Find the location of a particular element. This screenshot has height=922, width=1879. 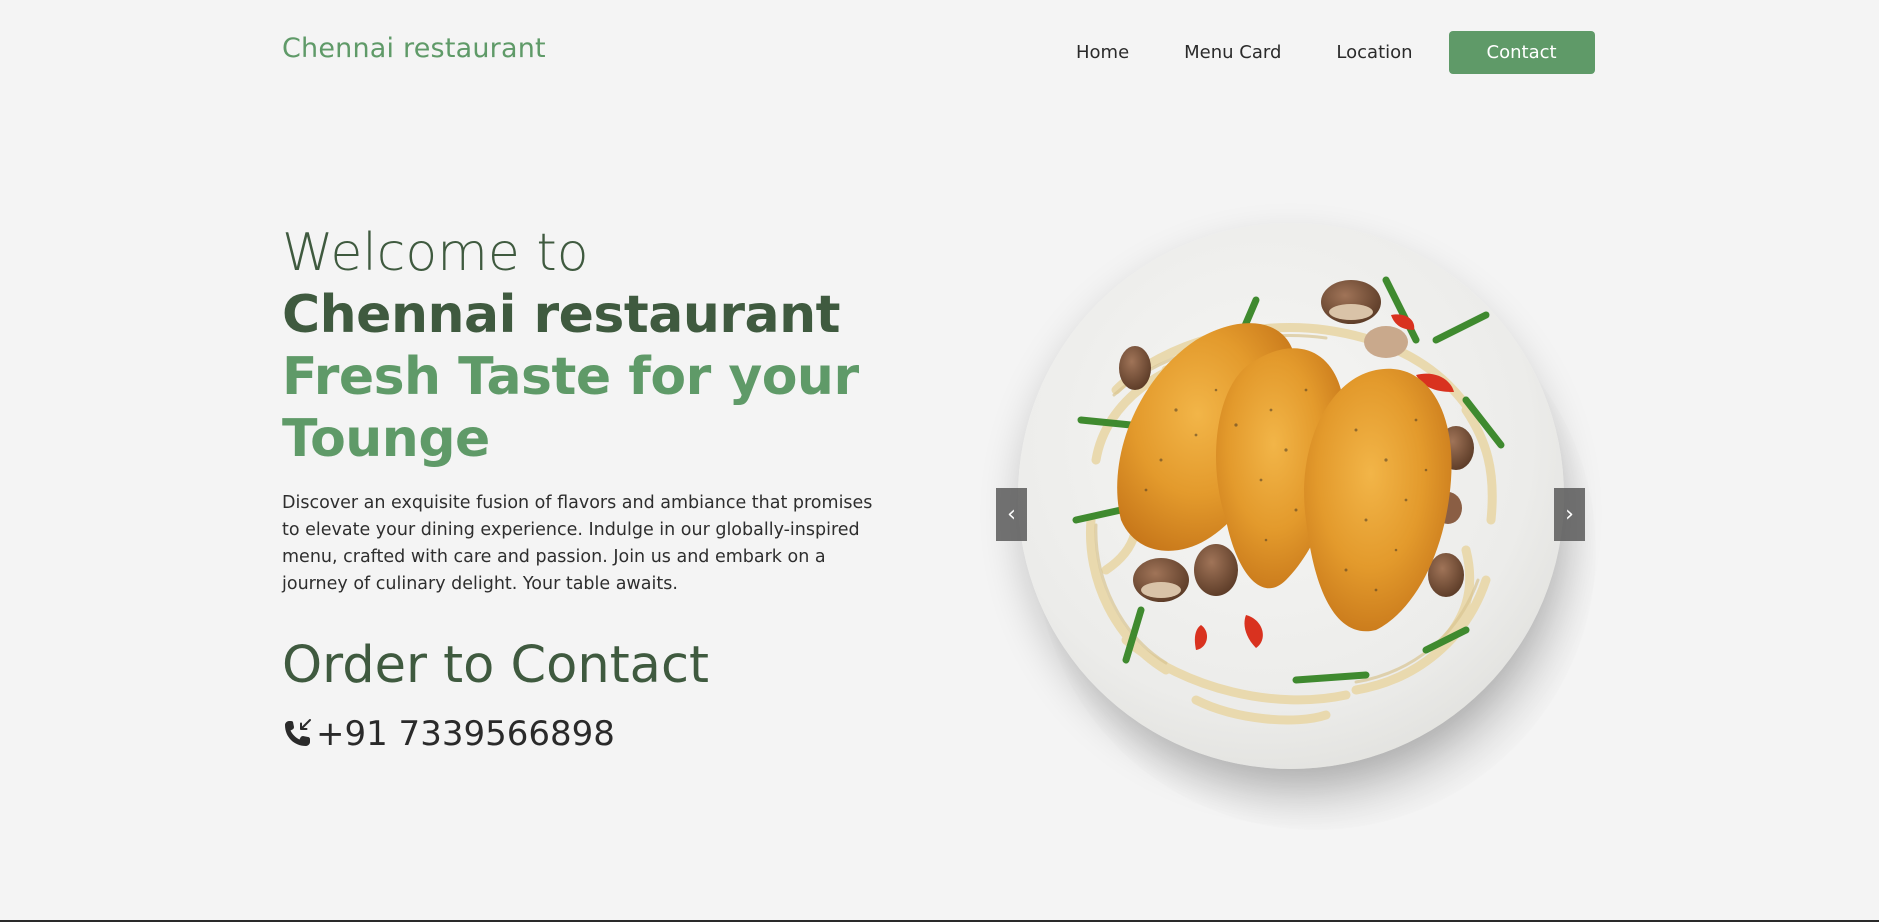

carousel-prev-button: ‹ is located at coordinates (1011, 514).